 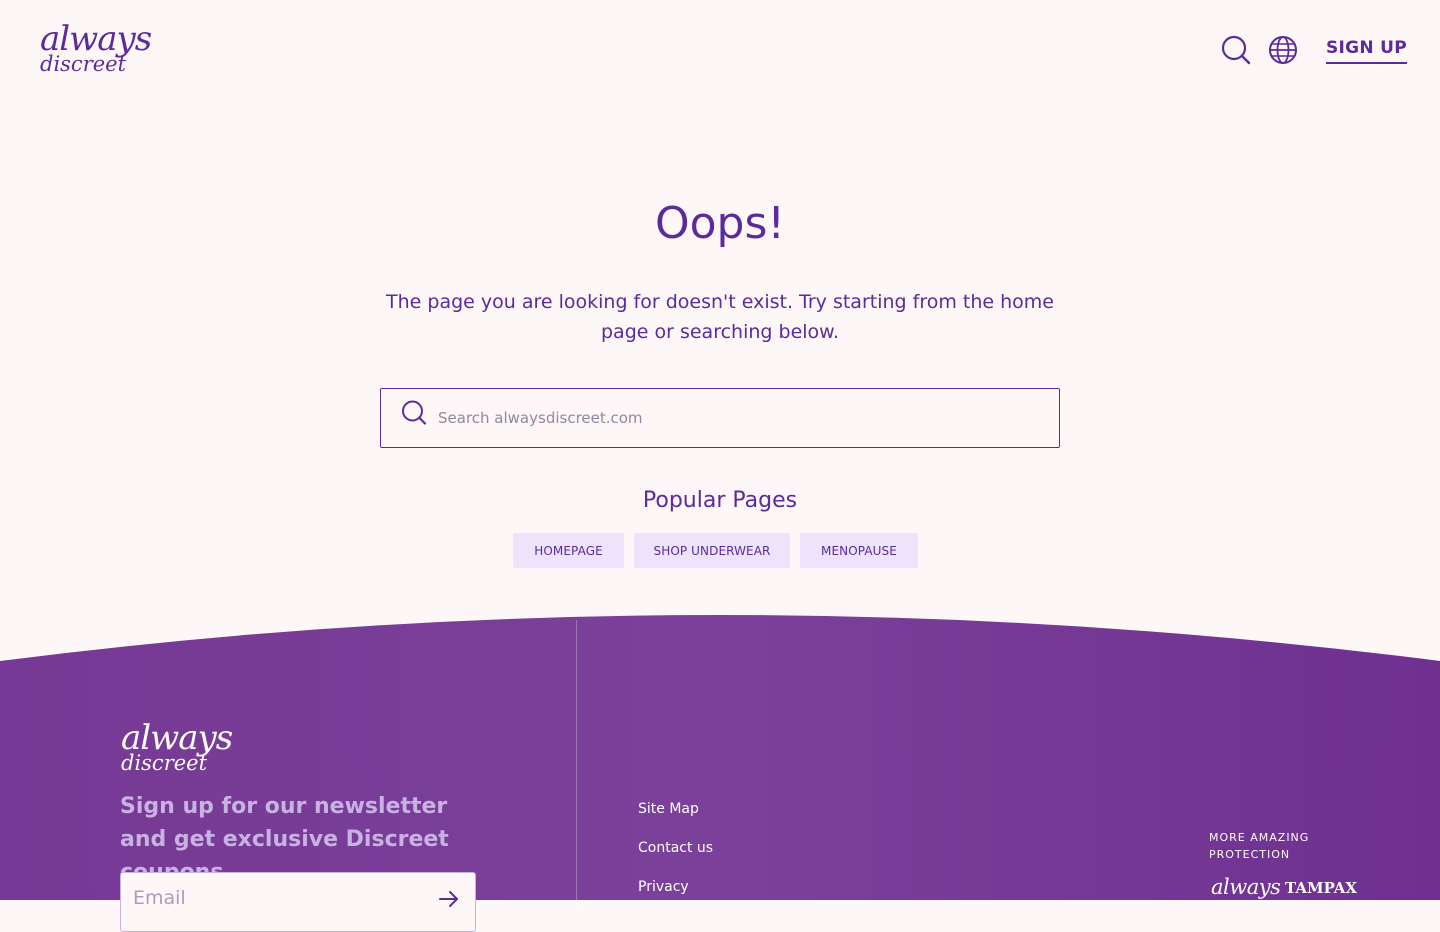 What do you see at coordinates (668, 809) in the screenshot?
I see `footer-link-site-map: Site Map` at bounding box center [668, 809].